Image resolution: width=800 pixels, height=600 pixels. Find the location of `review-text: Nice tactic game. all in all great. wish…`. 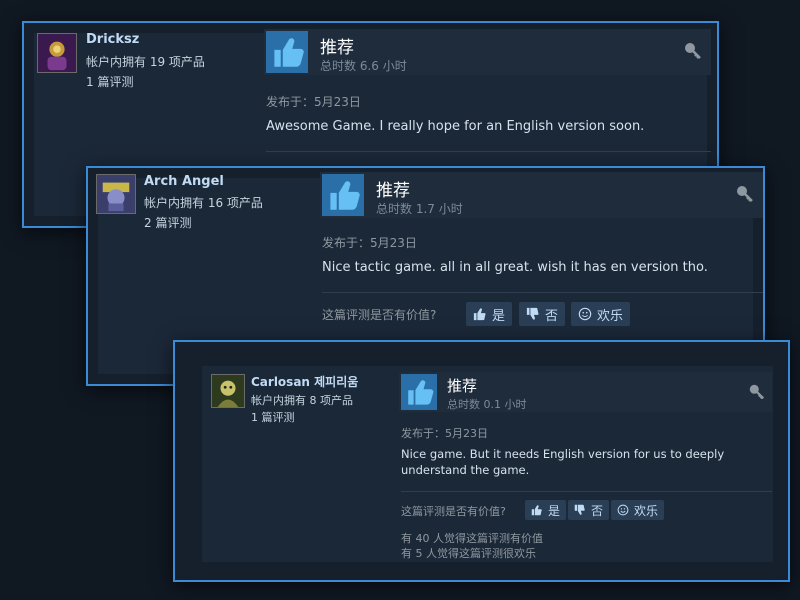

review-text: Nice tactic game. all in all great. wish… is located at coordinates (515, 267).